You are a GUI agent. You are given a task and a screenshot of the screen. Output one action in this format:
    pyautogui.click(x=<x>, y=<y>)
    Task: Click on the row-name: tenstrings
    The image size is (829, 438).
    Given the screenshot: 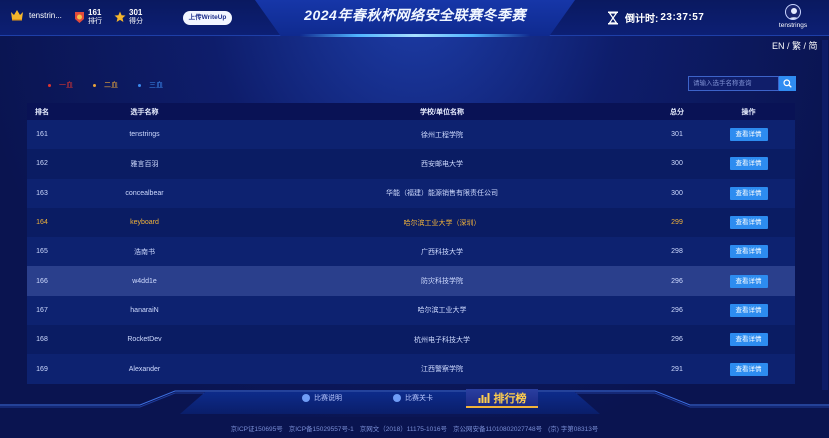 What is the action you would take?
    pyautogui.click(x=144, y=135)
    